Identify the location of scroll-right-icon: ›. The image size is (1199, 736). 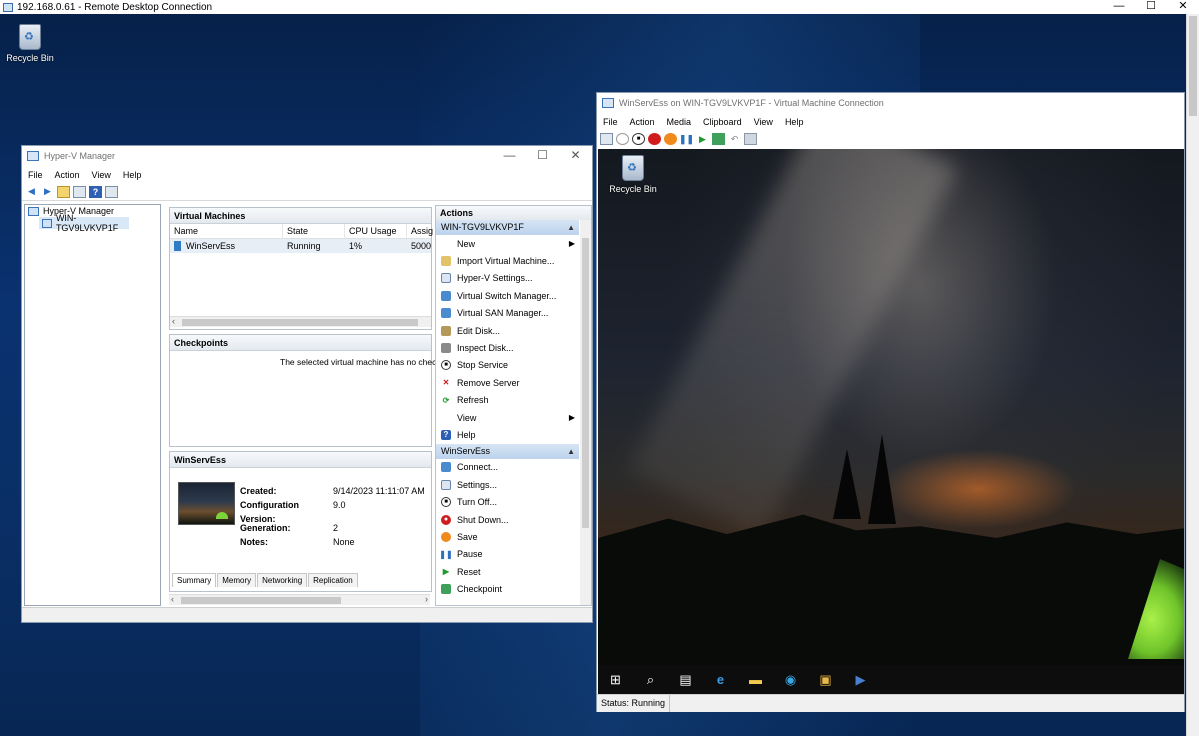
(426, 599).